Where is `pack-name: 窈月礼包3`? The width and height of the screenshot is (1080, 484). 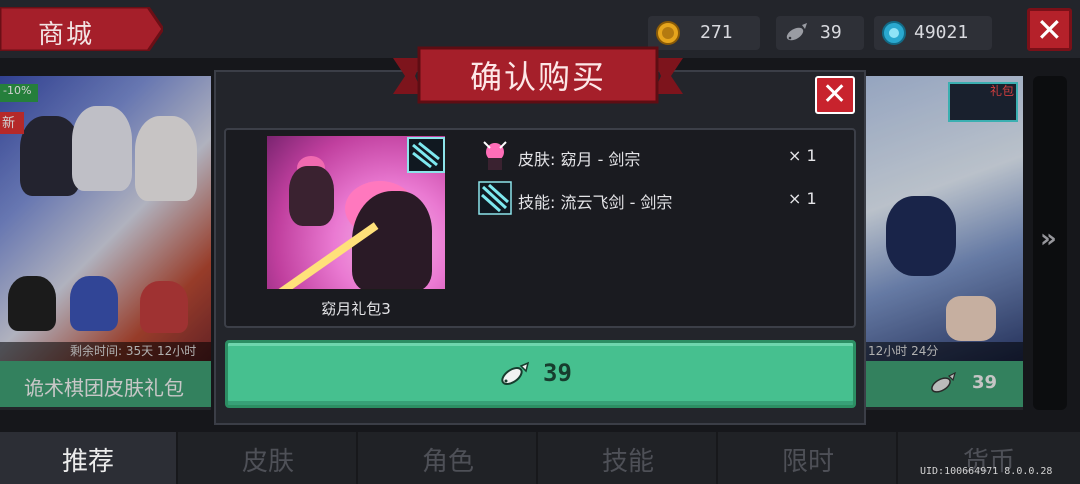 pack-name: 窈月礼包3 is located at coordinates (356, 309).